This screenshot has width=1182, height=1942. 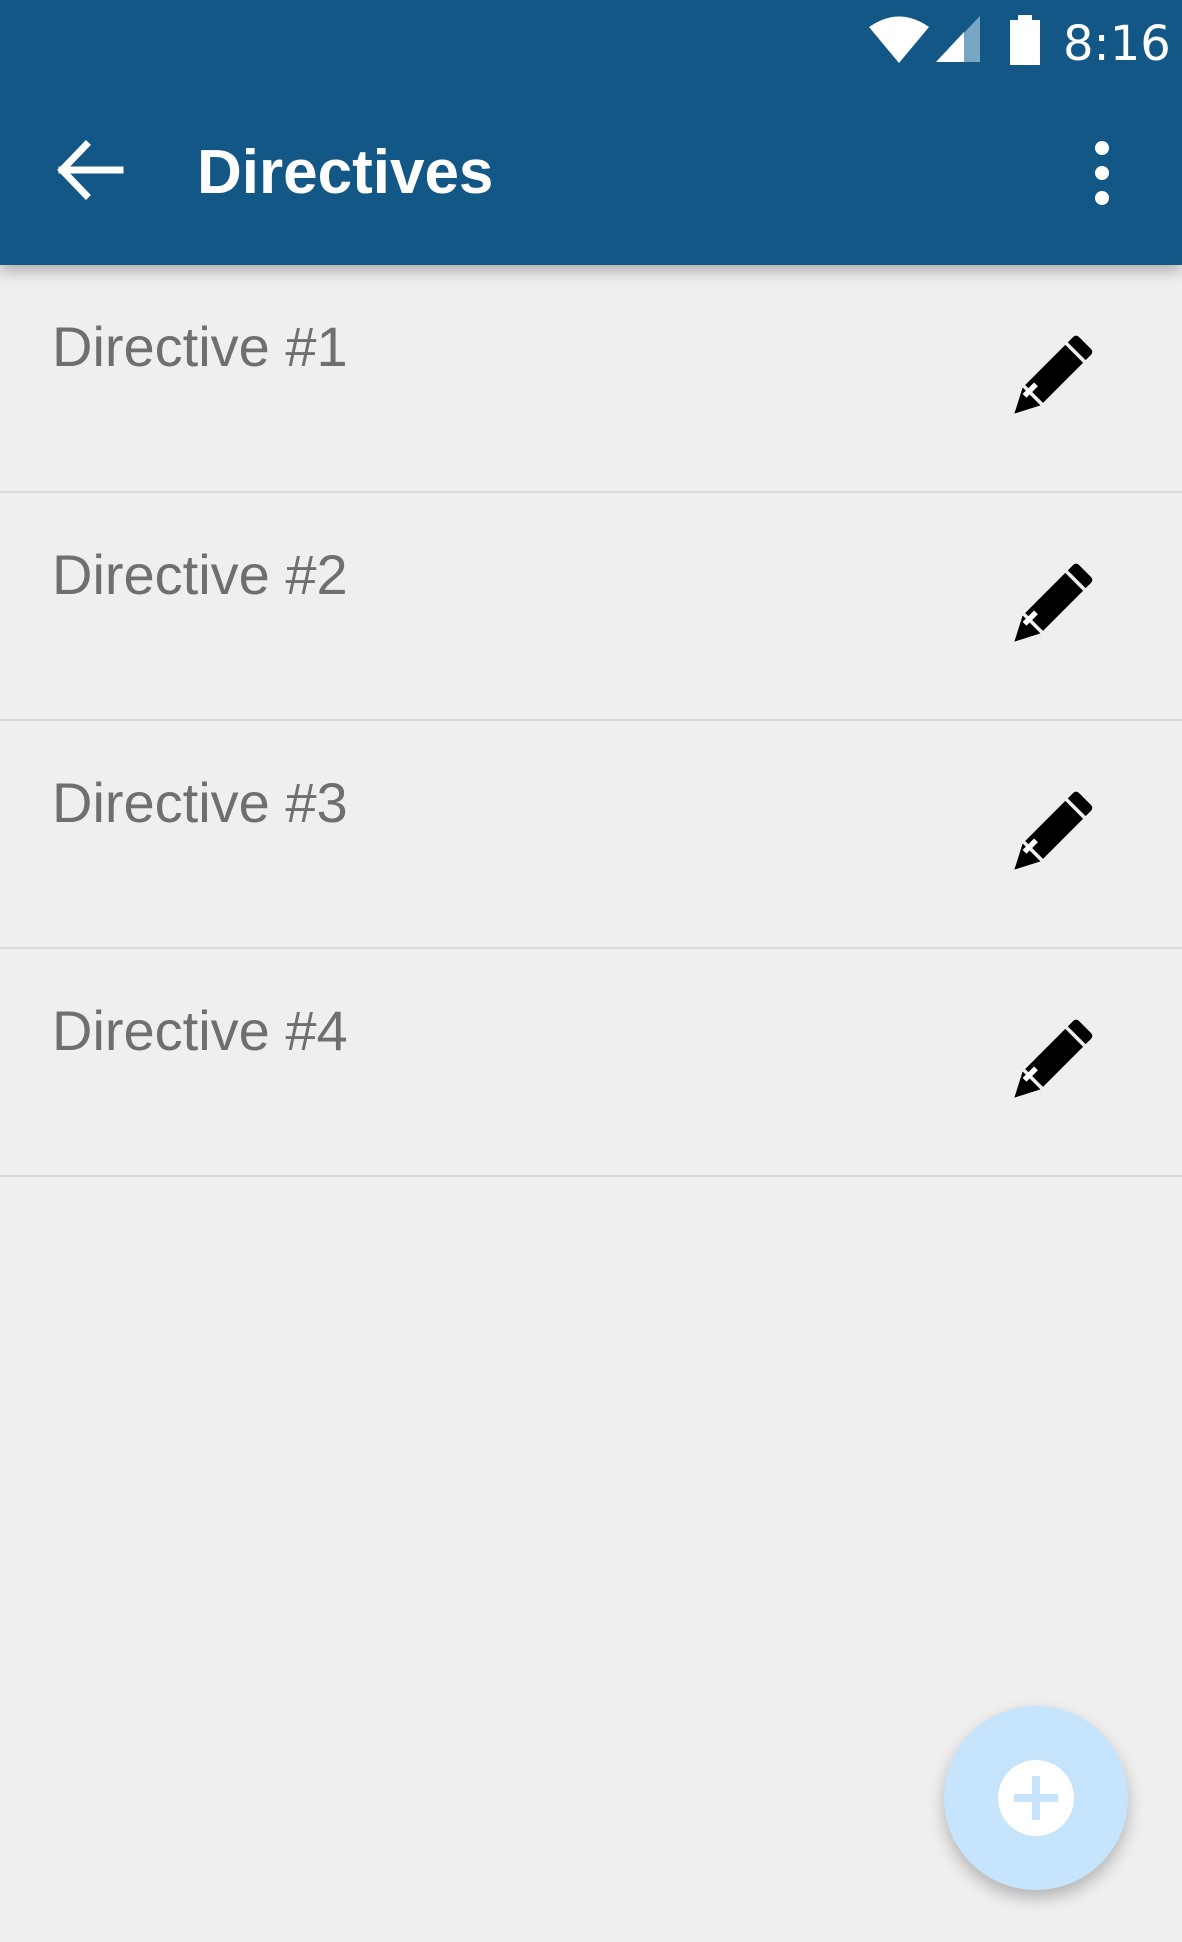 I want to click on status-time: 8:16, so click(x=1117, y=44).